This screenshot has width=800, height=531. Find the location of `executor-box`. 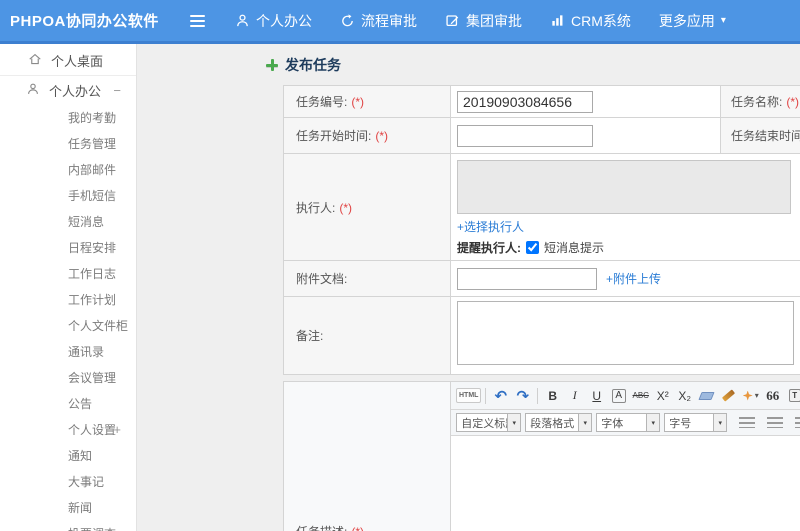

executor-box is located at coordinates (624, 187).